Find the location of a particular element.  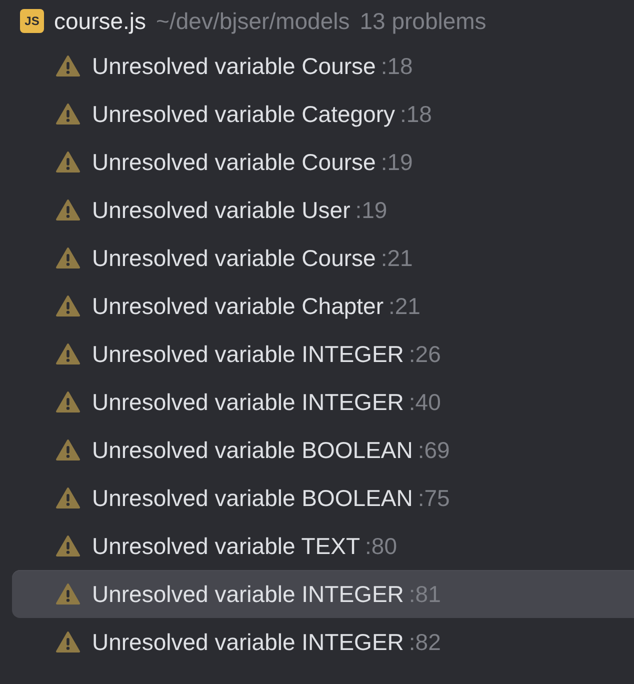

problem-row: Unresolved variable BOOLEAN :75 is located at coordinates (323, 498).